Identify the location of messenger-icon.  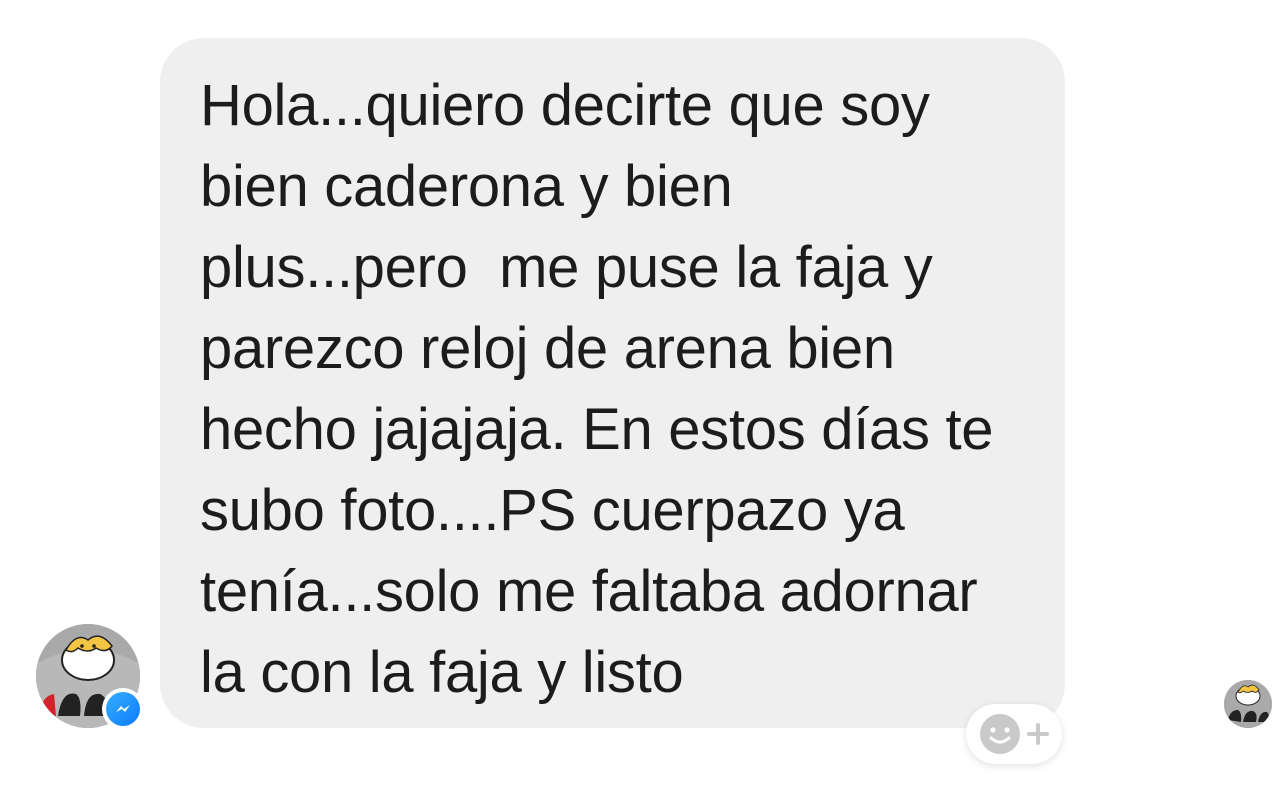
(123, 709).